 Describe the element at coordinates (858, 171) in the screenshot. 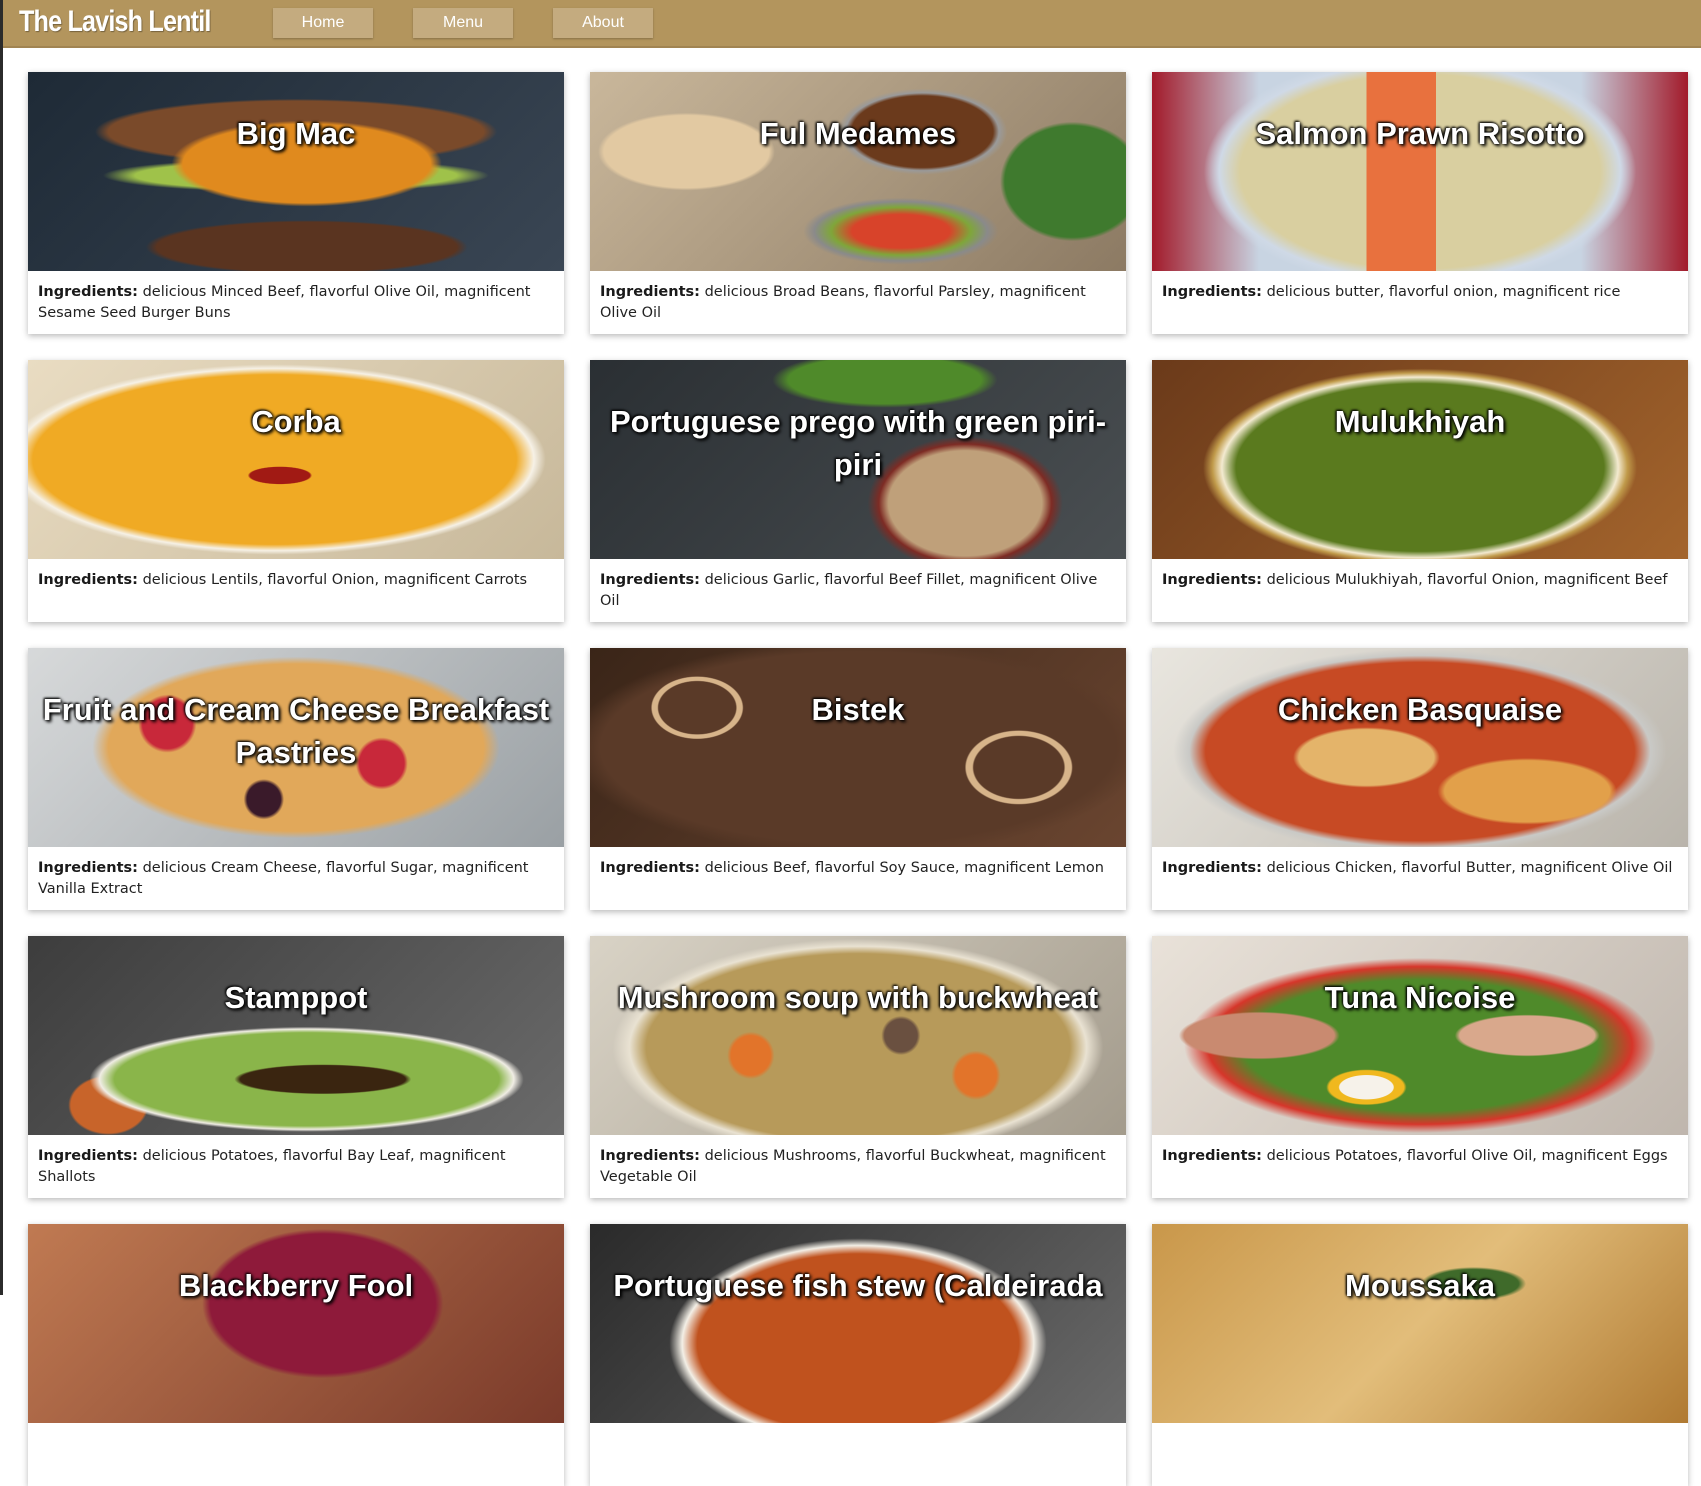

I see `bean-stew-photo: Ful Medames` at that location.